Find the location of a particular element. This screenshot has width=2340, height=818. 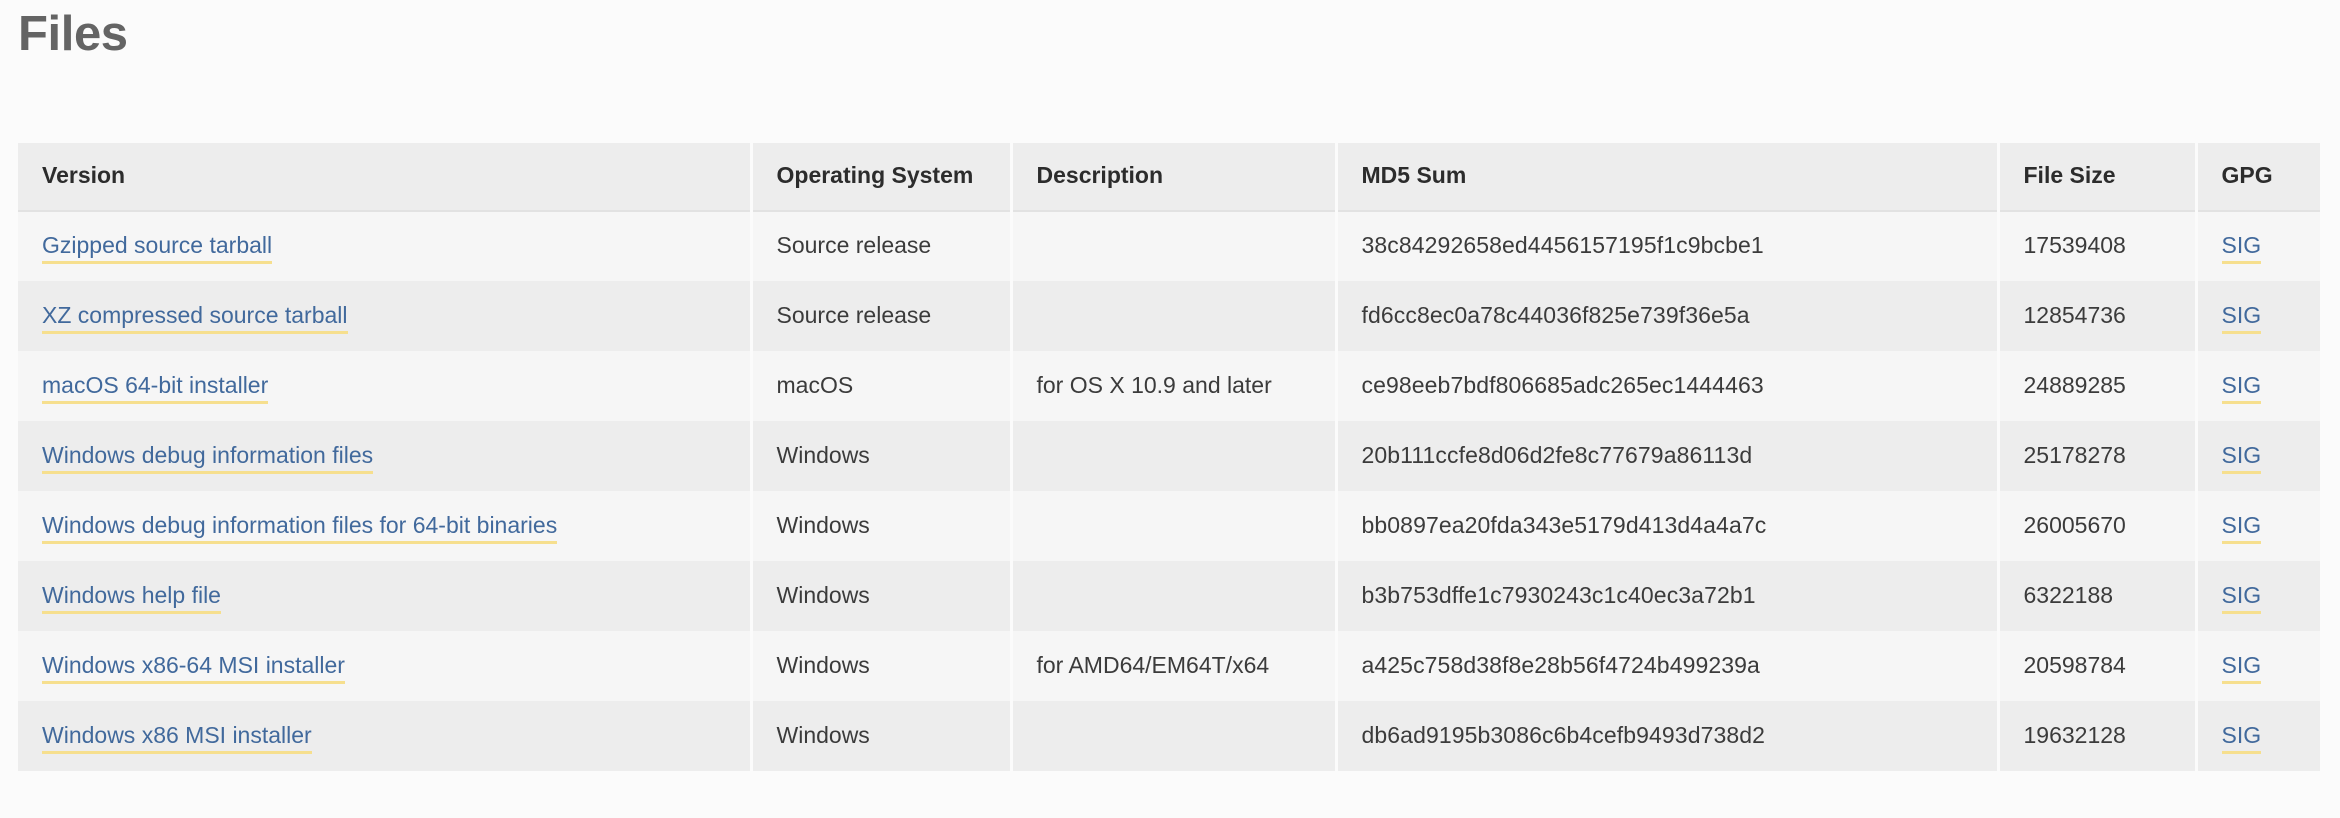

cell-md5-sum: ce98eeb7bdf806685adc265ec1444463 is located at coordinates (1668, 386).